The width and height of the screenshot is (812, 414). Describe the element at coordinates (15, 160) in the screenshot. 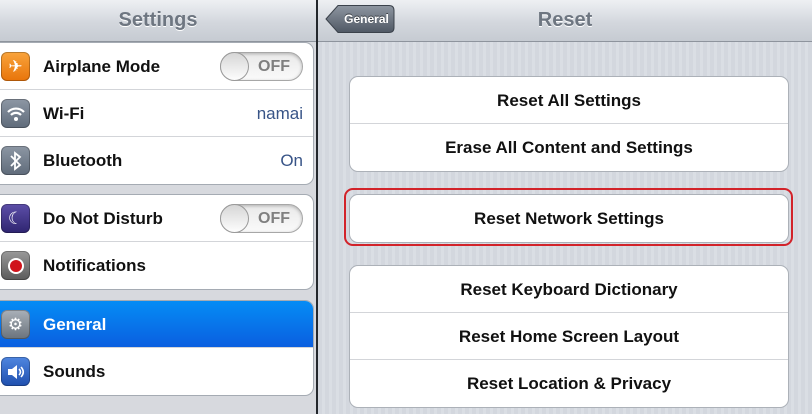

I see `bluetooth-icon` at that location.